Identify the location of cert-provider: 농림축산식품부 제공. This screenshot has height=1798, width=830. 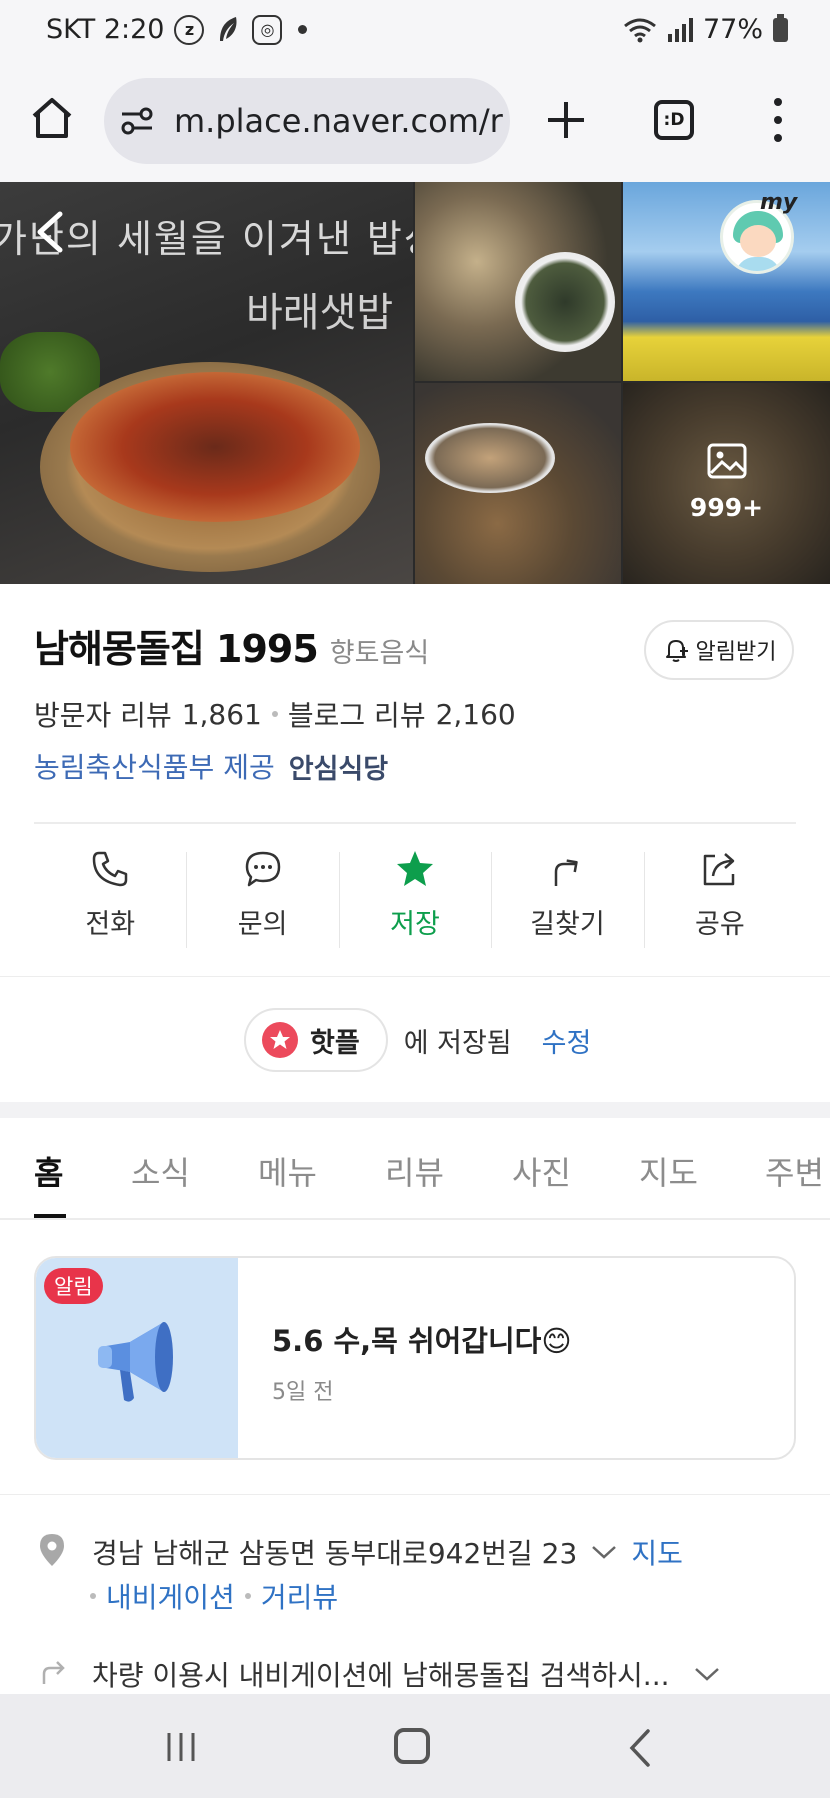
(154, 766).